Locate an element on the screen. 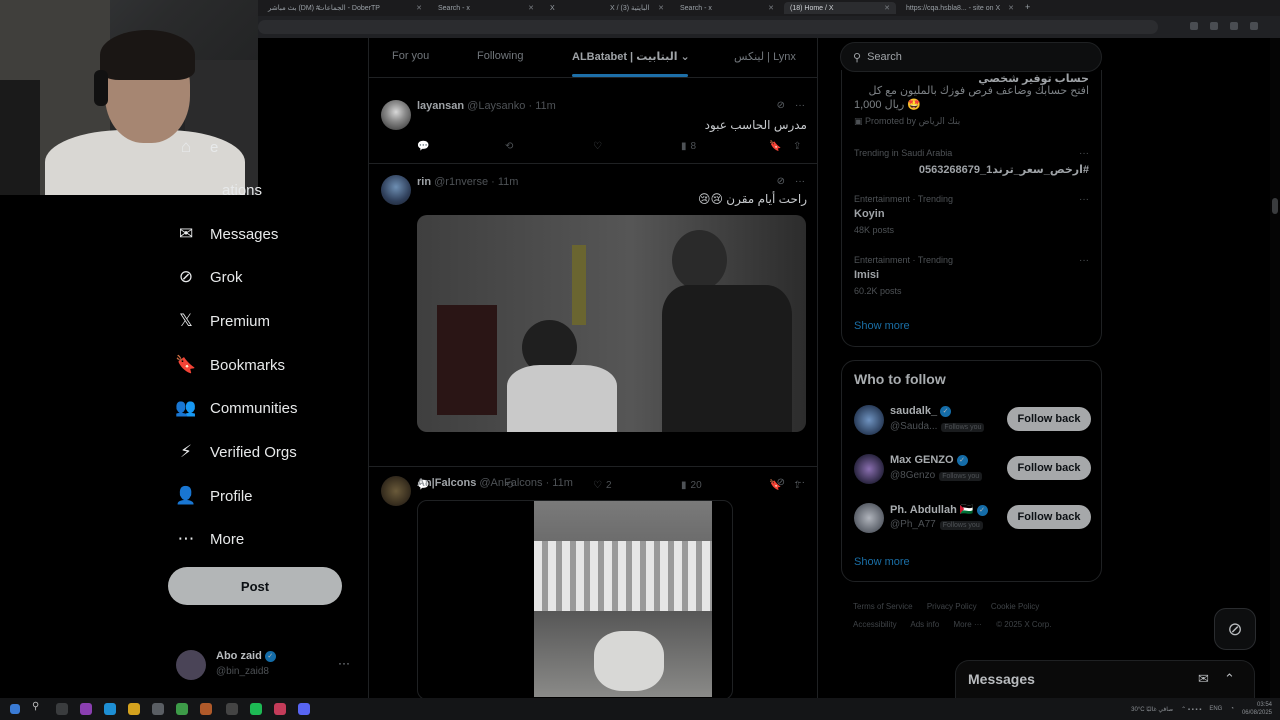  share-button: ⇪ is located at coordinates (797, 146).